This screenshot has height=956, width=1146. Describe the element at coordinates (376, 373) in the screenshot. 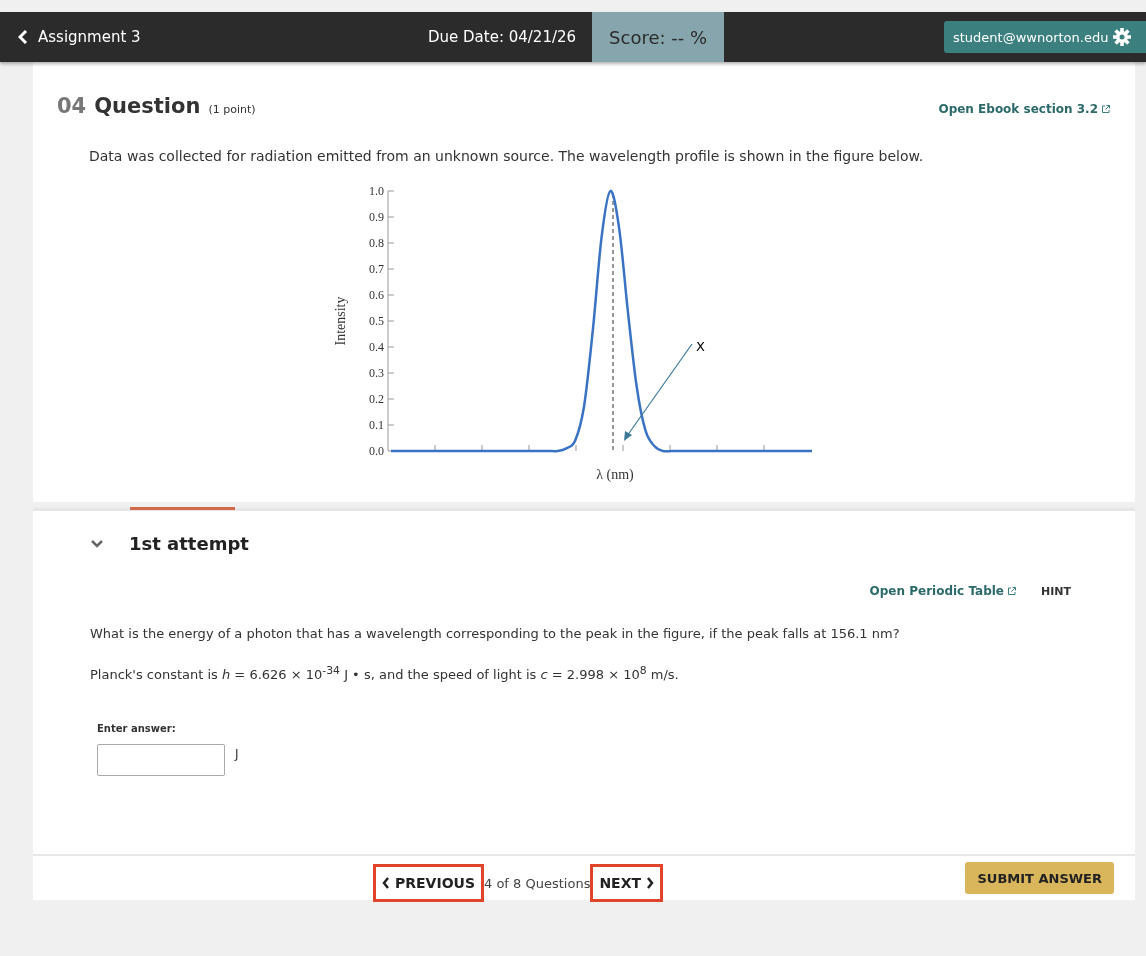

I see `tick-label: 0.3` at that location.